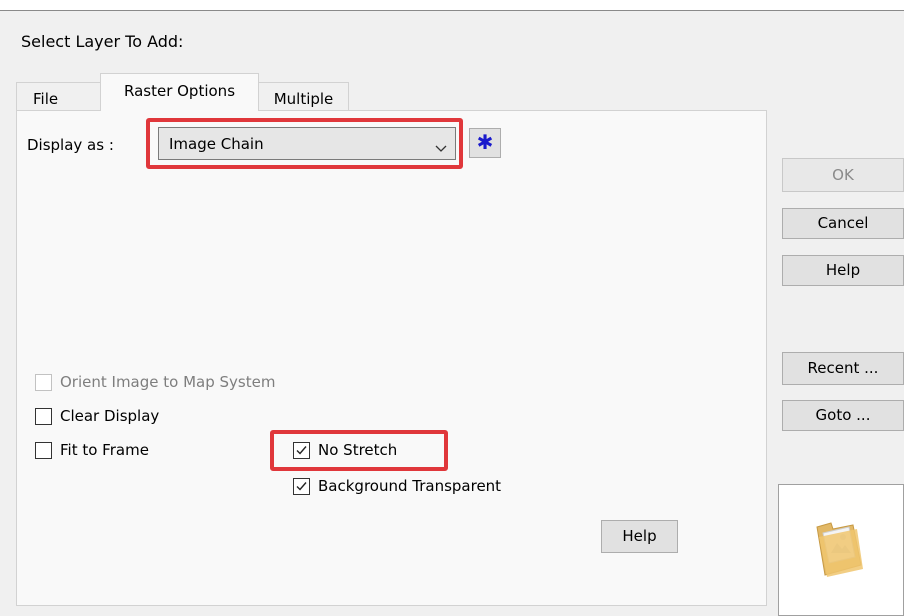 This screenshot has width=904, height=616. I want to click on chevron-down-icon, so click(441, 148).